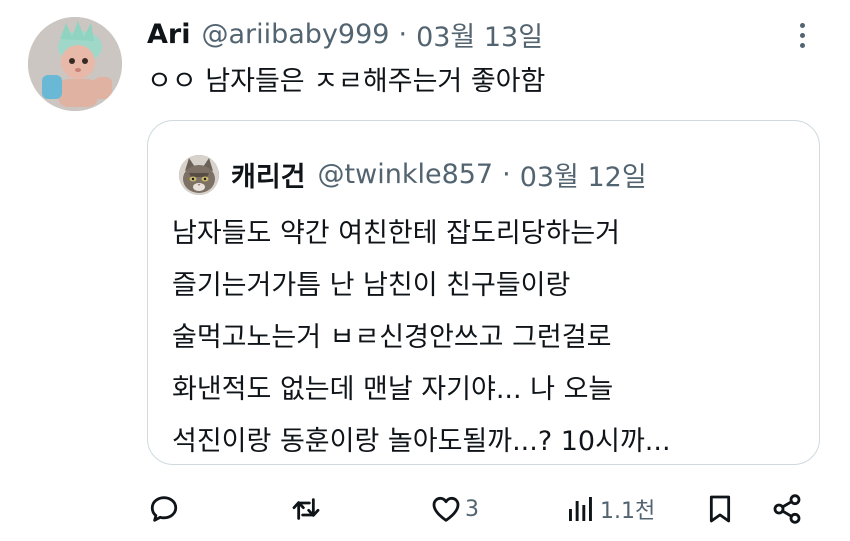 The image size is (850, 541). Describe the element at coordinates (425, 509) in the screenshot. I see `action-bar: 3 1.1천` at that location.